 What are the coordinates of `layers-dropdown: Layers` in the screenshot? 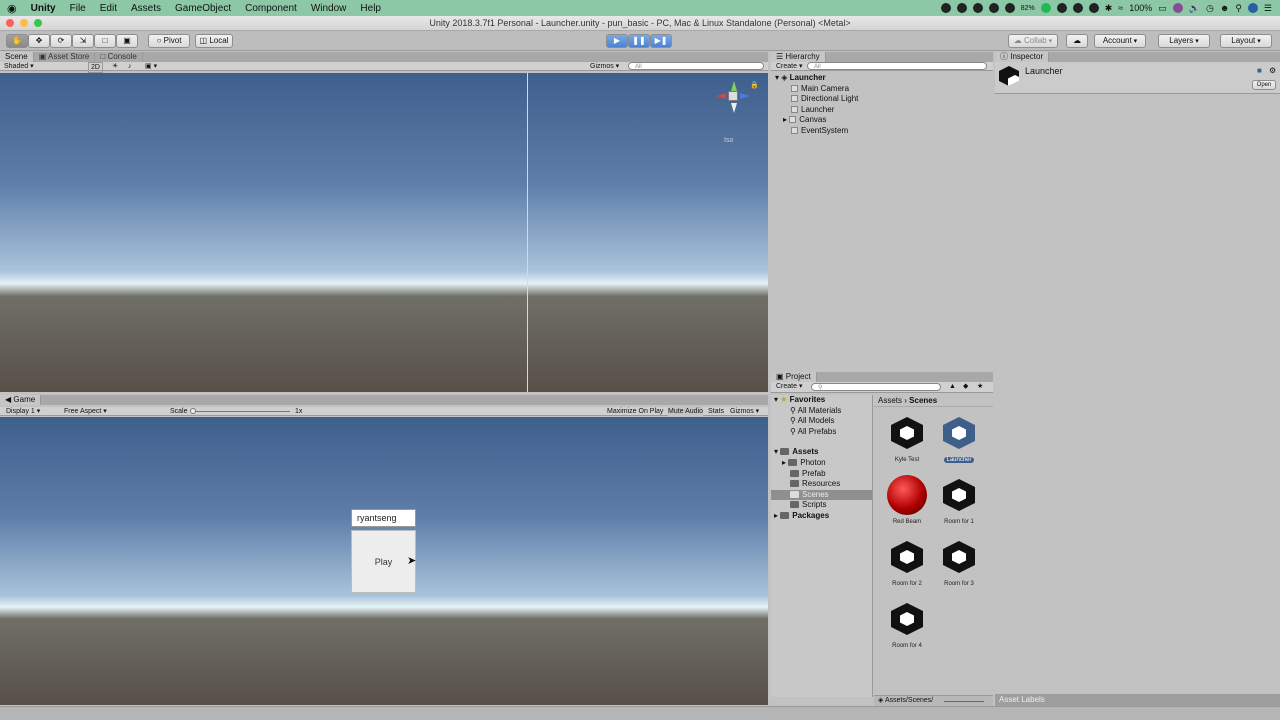 It's located at (1184, 41).